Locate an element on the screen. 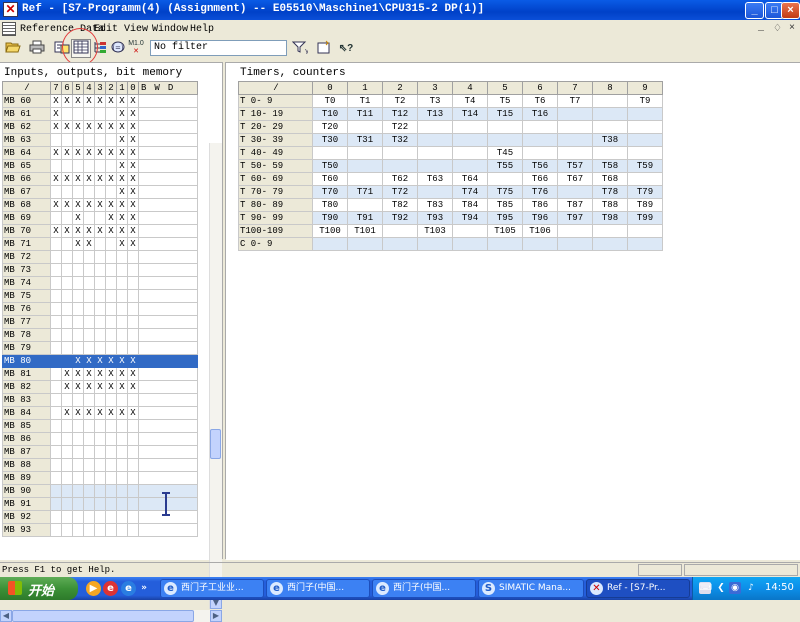 This screenshot has width=800, height=622. vertical-scrollbar: ▼ is located at coordinates (215, 376).